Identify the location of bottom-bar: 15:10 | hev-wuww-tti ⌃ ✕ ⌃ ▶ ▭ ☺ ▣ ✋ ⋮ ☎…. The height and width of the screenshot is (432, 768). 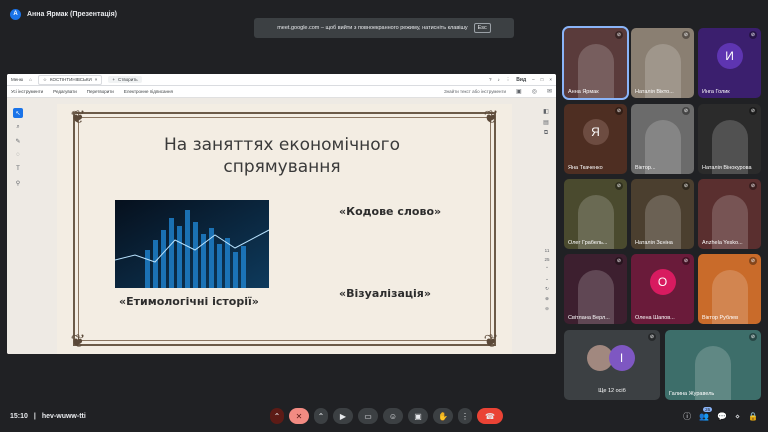
(384, 416).